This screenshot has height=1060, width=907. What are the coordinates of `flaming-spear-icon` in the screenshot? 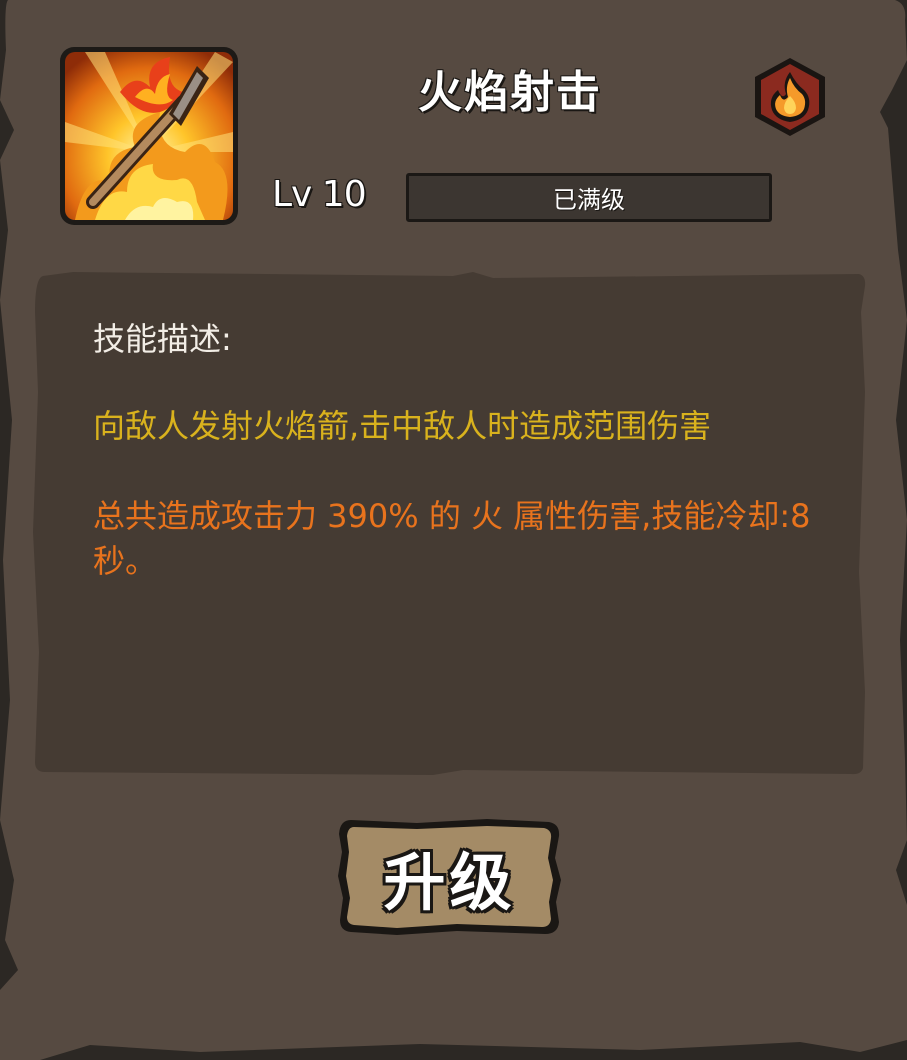 It's located at (149, 136).